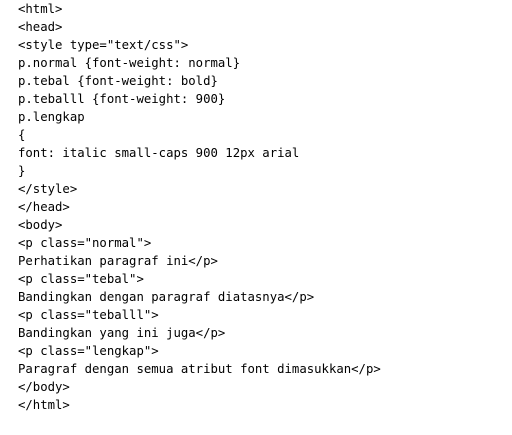 The height and width of the screenshot is (435, 512). Describe the element at coordinates (40, 9) in the screenshot. I see `code-line: <html>` at that location.